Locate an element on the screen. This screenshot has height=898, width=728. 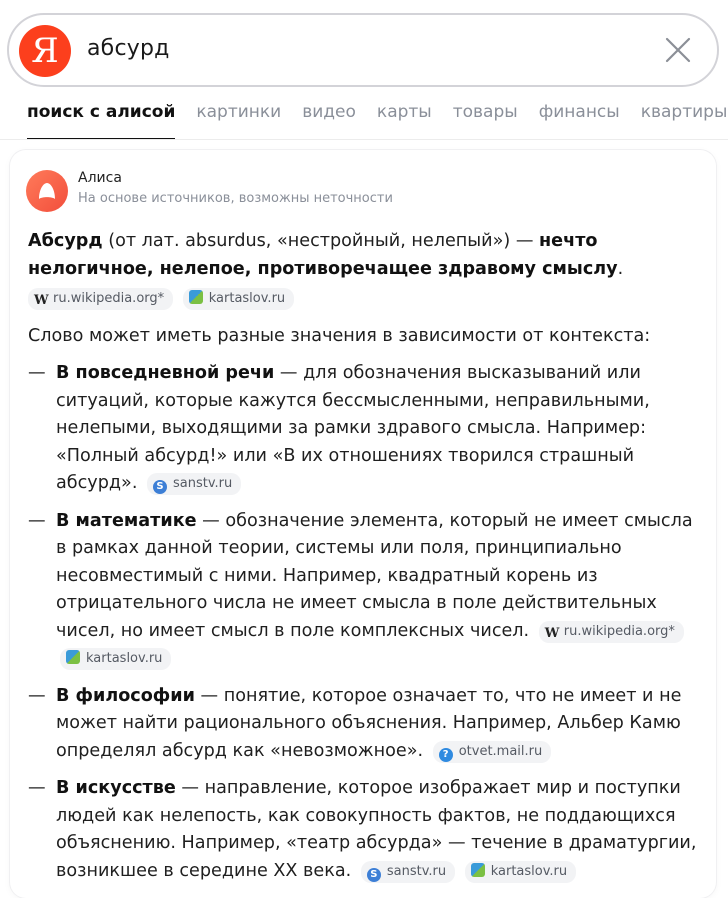
item-term: В философии is located at coordinates (125, 695).